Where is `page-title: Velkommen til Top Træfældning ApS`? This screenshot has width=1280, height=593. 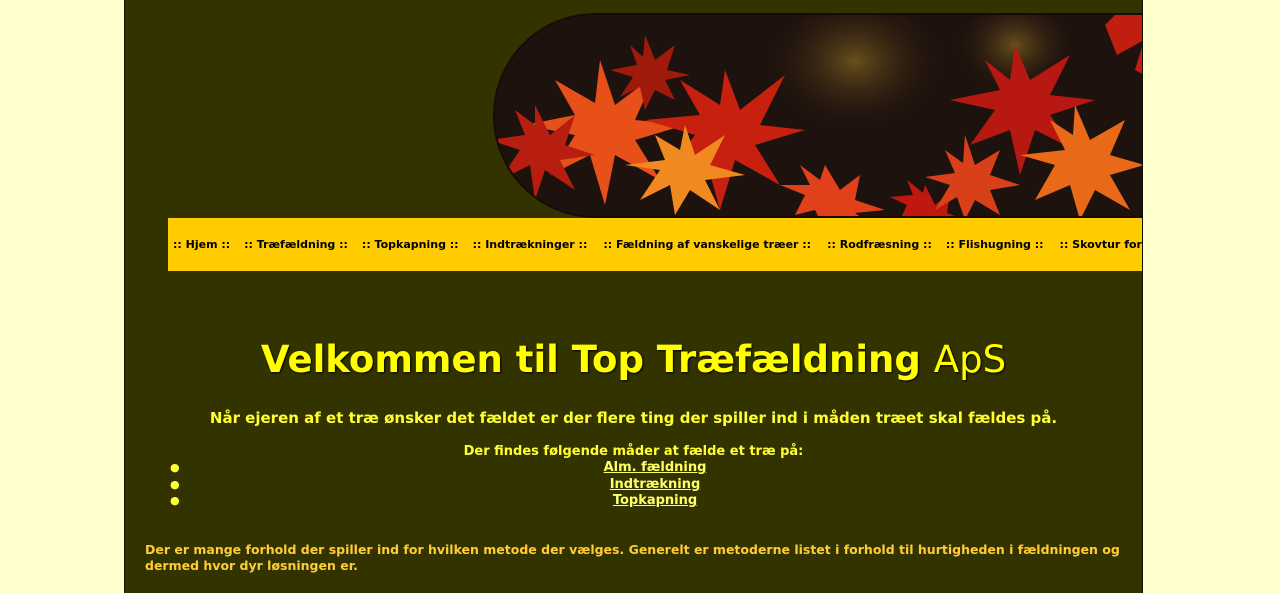
page-title: Velkommen til Top Træfældning ApS is located at coordinates (633, 360).